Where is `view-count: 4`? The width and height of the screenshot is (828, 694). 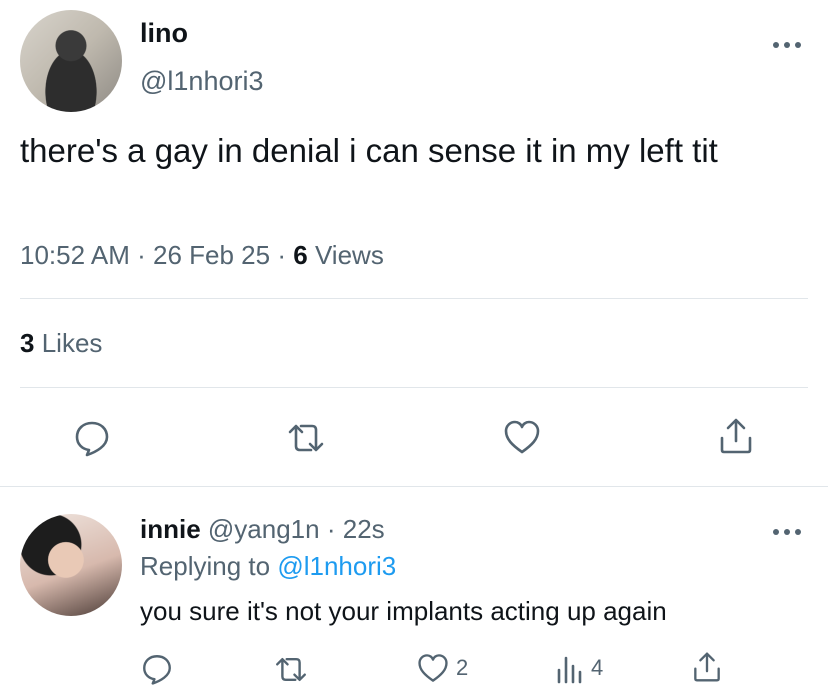 view-count: 4 is located at coordinates (597, 667).